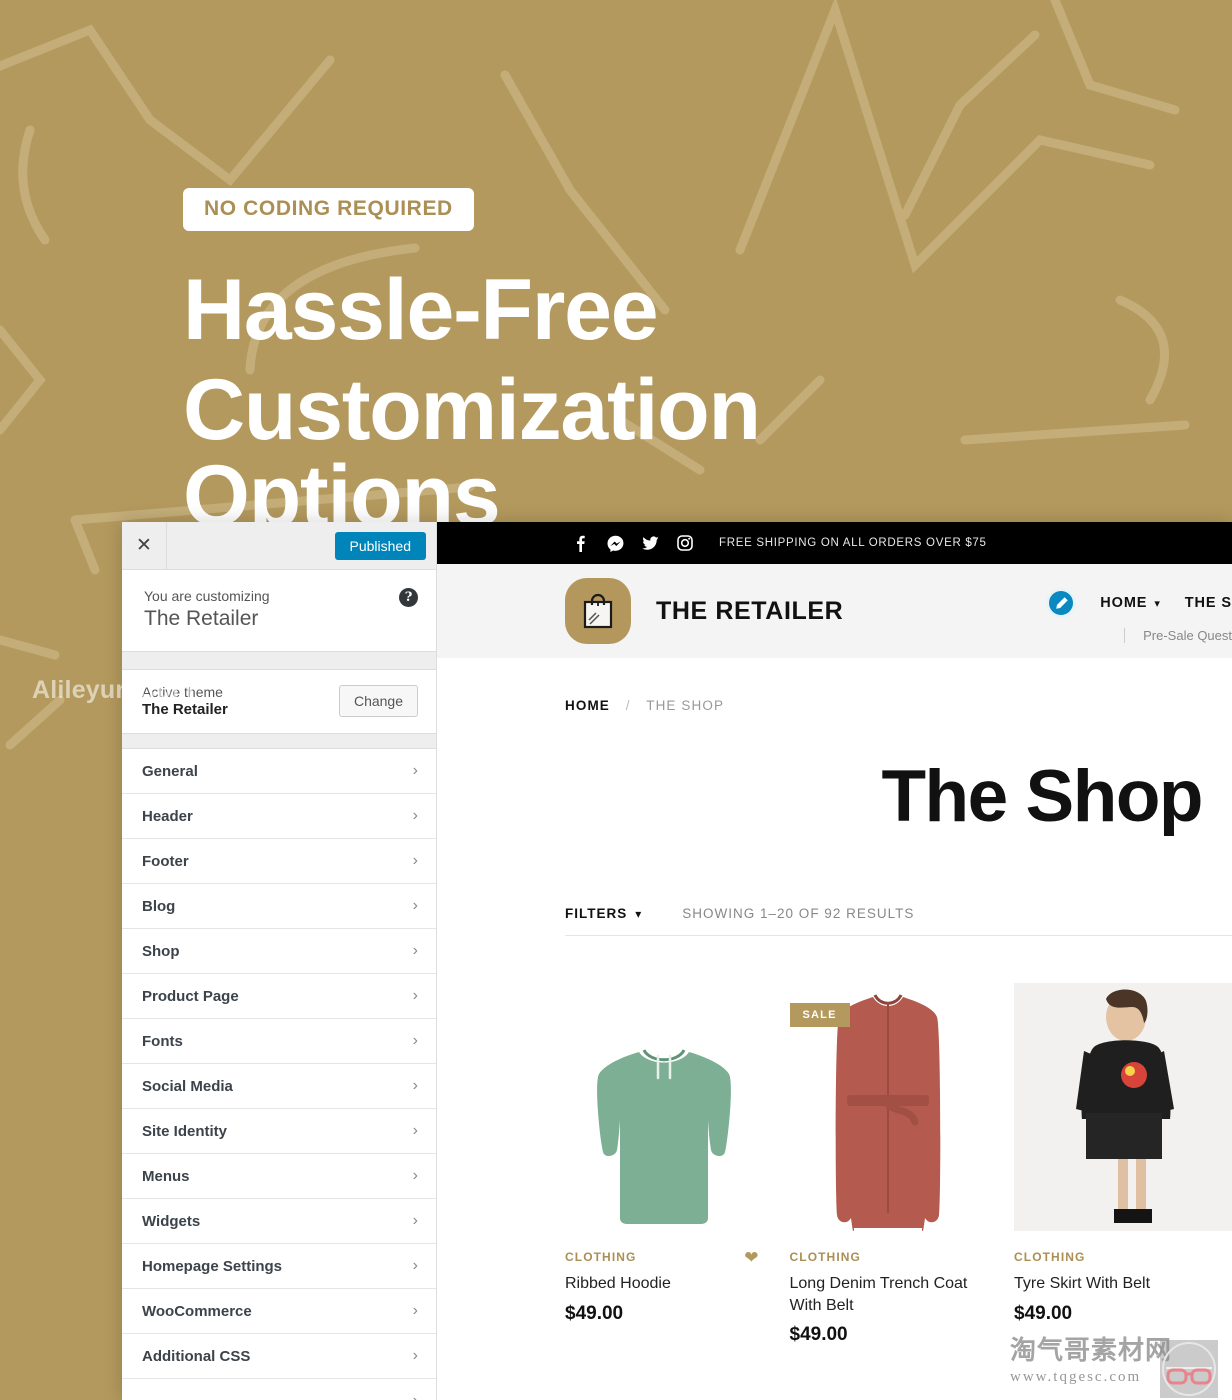  What do you see at coordinates (279, 546) in the screenshot?
I see `customizer-topbar: ✕ Published` at bounding box center [279, 546].